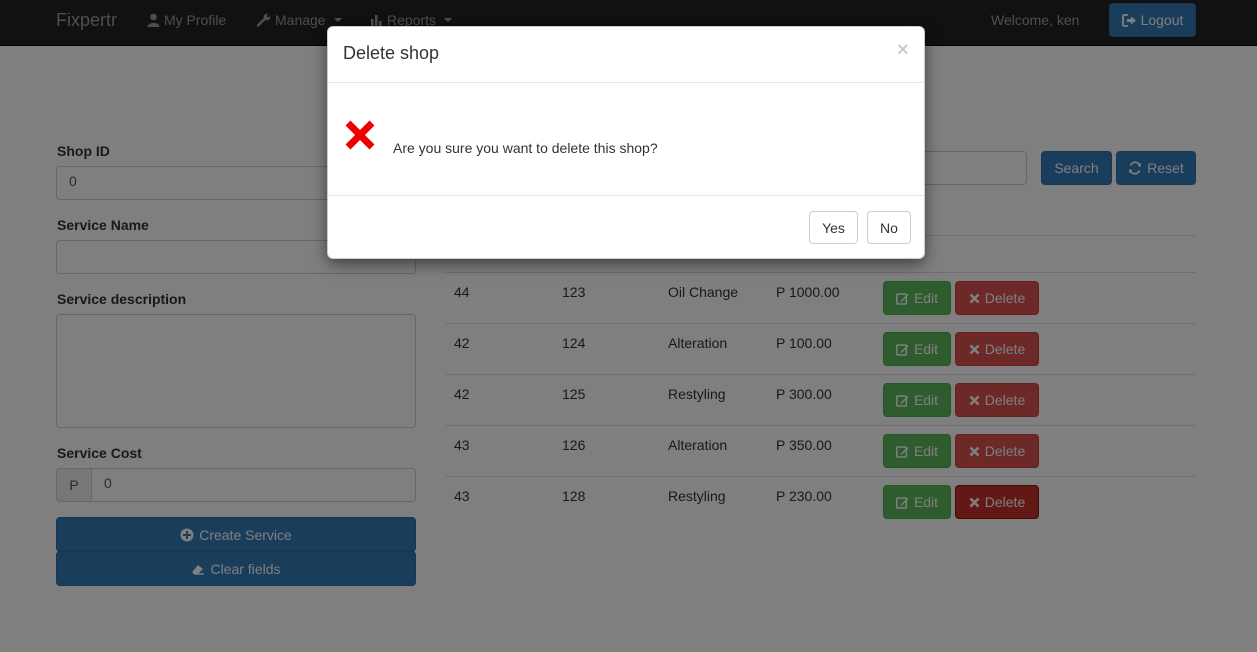 The height and width of the screenshot is (652, 1257). What do you see at coordinates (360, 135) in the screenshot?
I see `red-x-icon` at bounding box center [360, 135].